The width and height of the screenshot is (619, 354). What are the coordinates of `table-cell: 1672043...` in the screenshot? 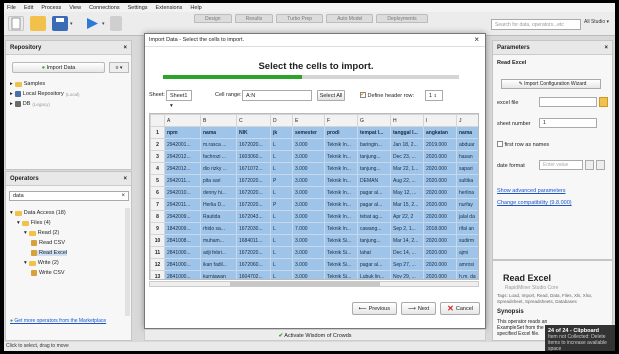 It's located at (253, 216).